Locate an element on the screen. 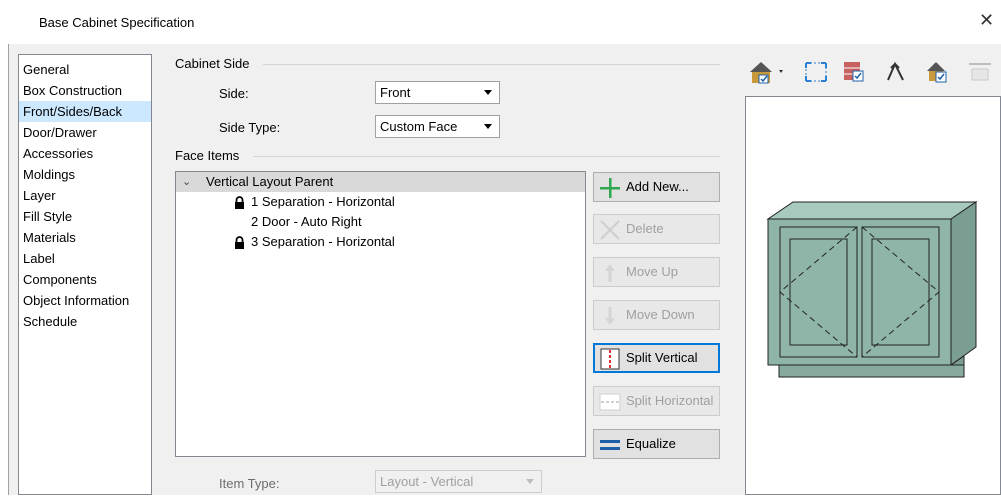 This screenshot has height=497, width=1001. wall-view-icon is located at coordinates (854, 72).